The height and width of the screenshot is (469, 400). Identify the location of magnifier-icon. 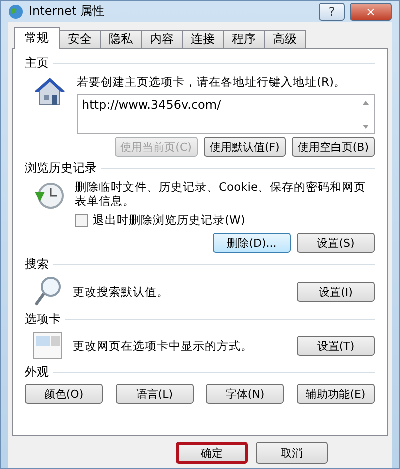
(48, 292).